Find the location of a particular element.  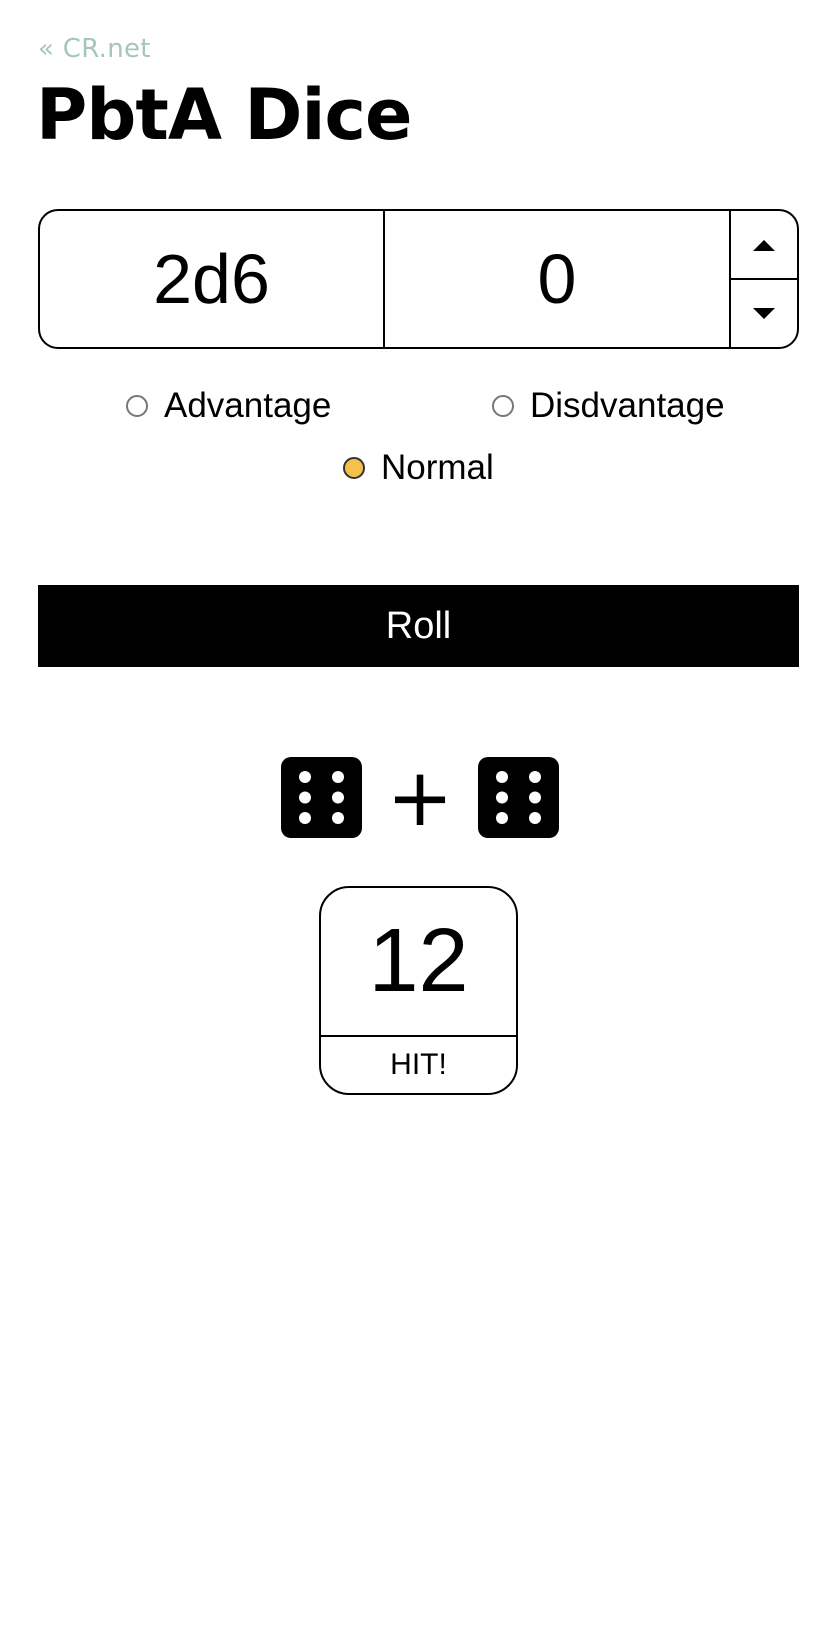

plus-sign: + is located at coordinates (420, 797).